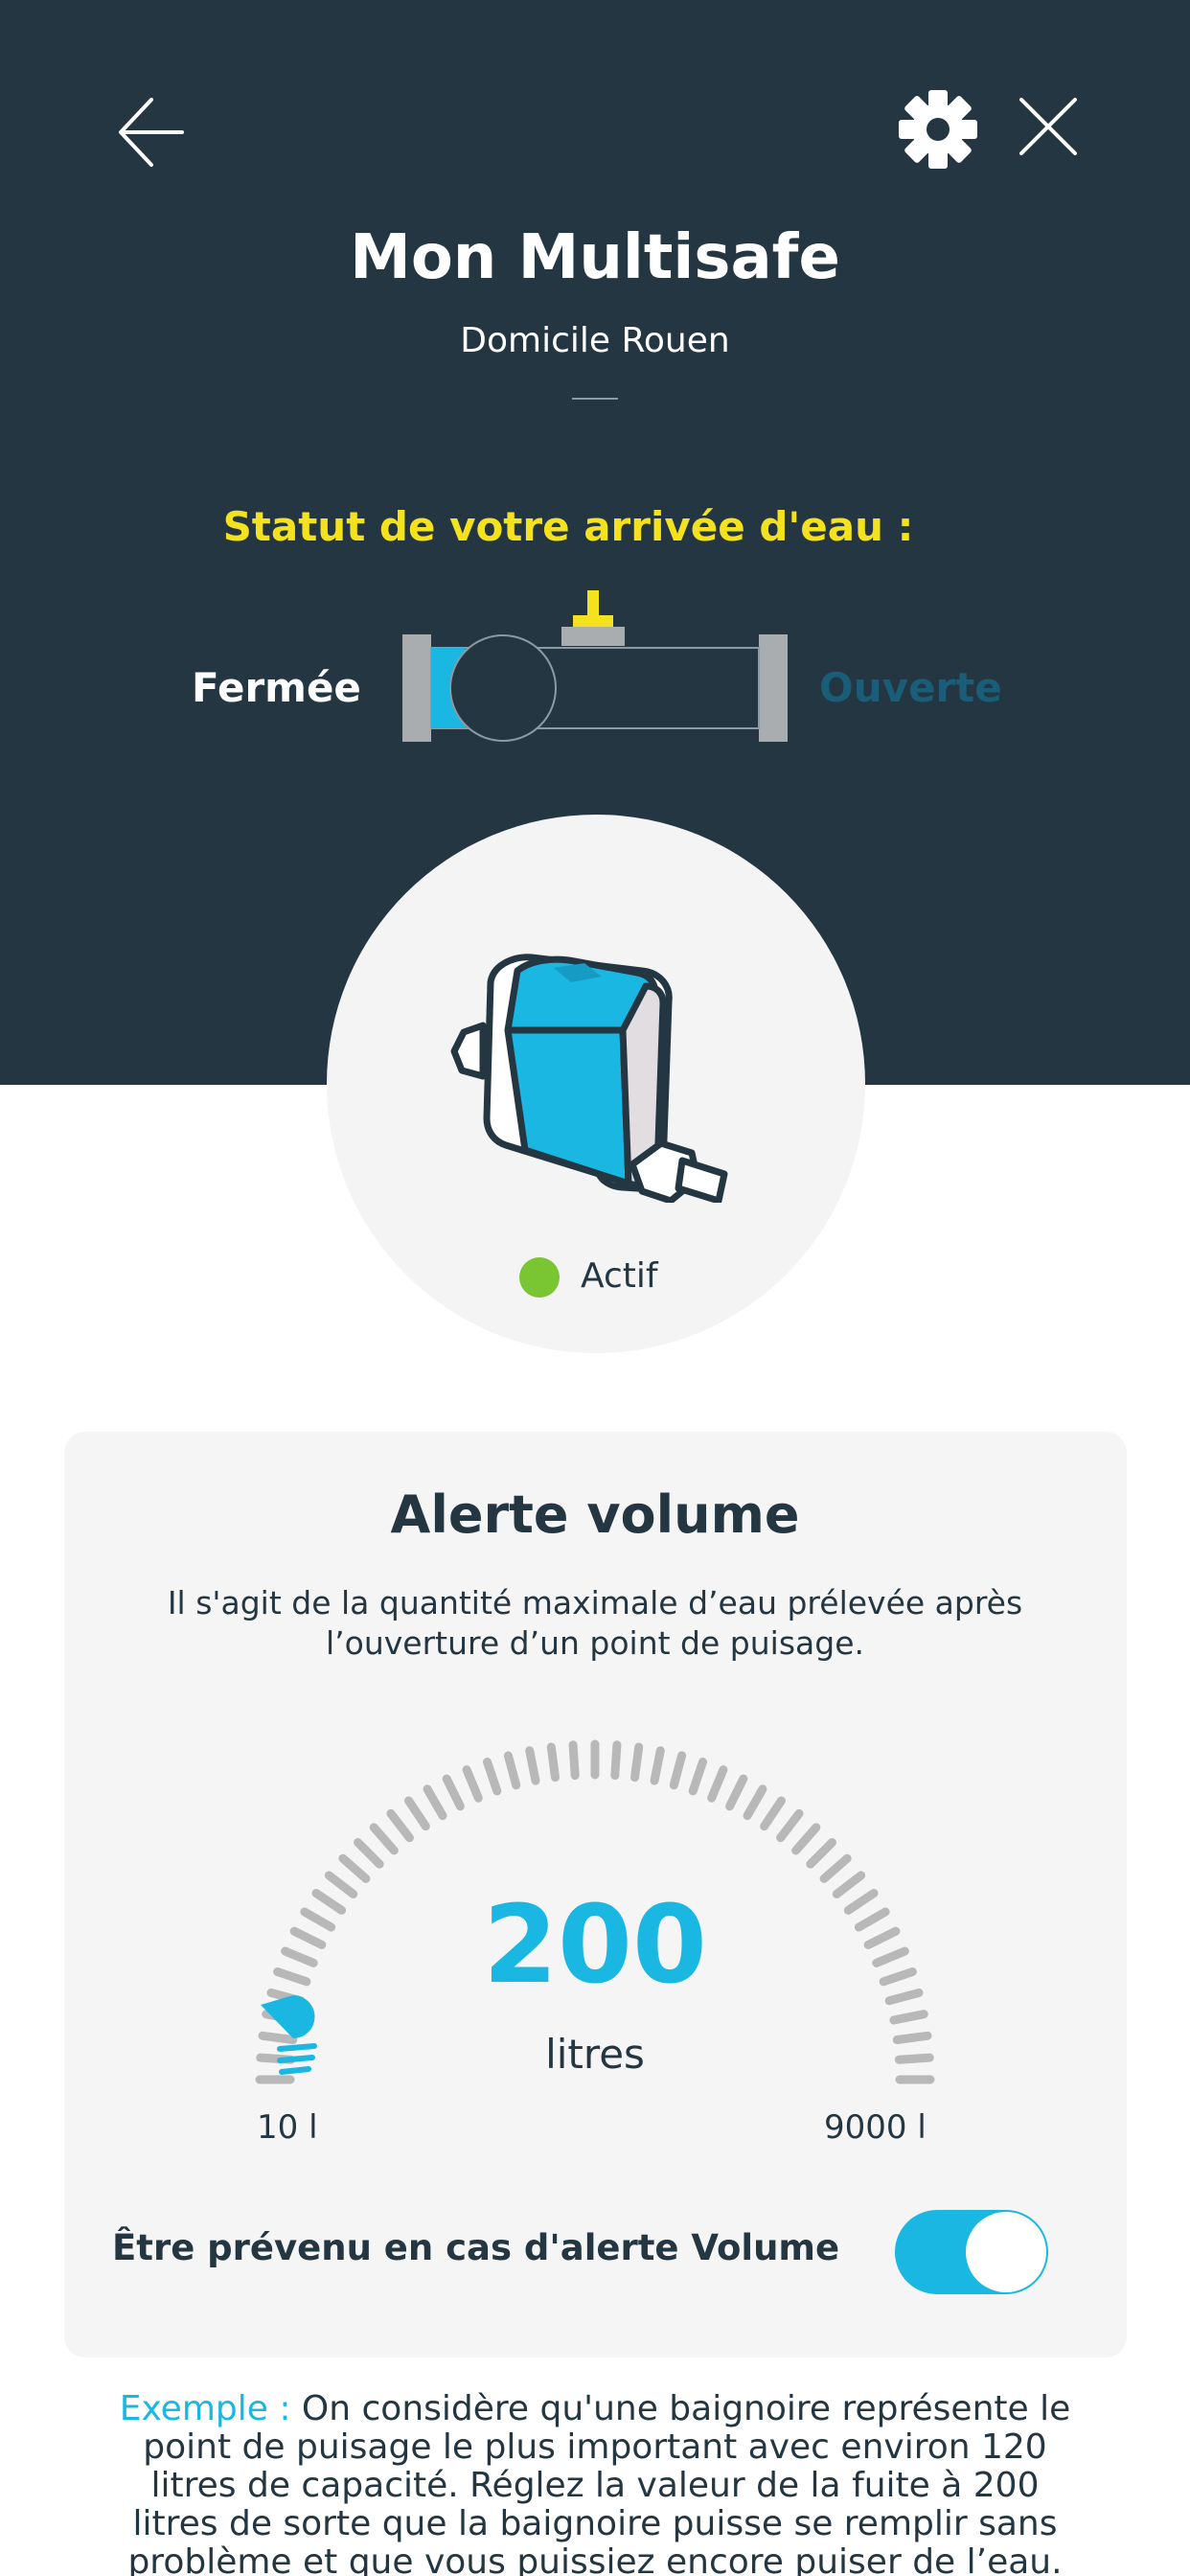 The image size is (1190, 2576). What do you see at coordinates (151, 132) in the screenshot?
I see `arrow-left-icon` at bounding box center [151, 132].